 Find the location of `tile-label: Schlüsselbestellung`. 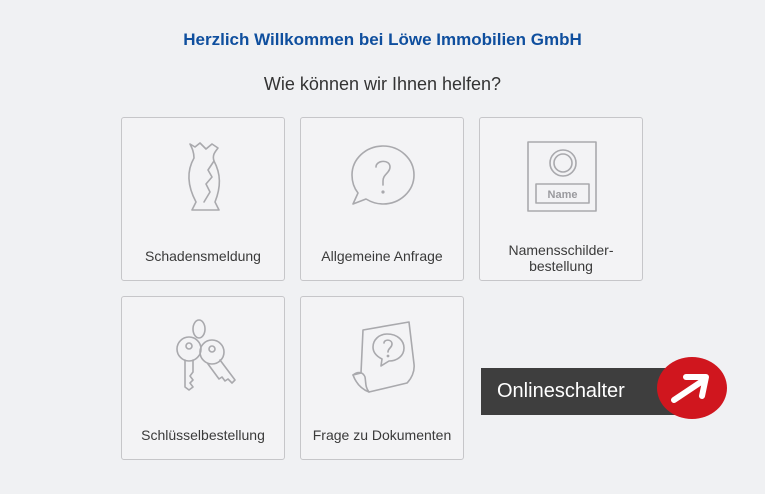

tile-label: Schlüsselbestellung is located at coordinates (203, 435).